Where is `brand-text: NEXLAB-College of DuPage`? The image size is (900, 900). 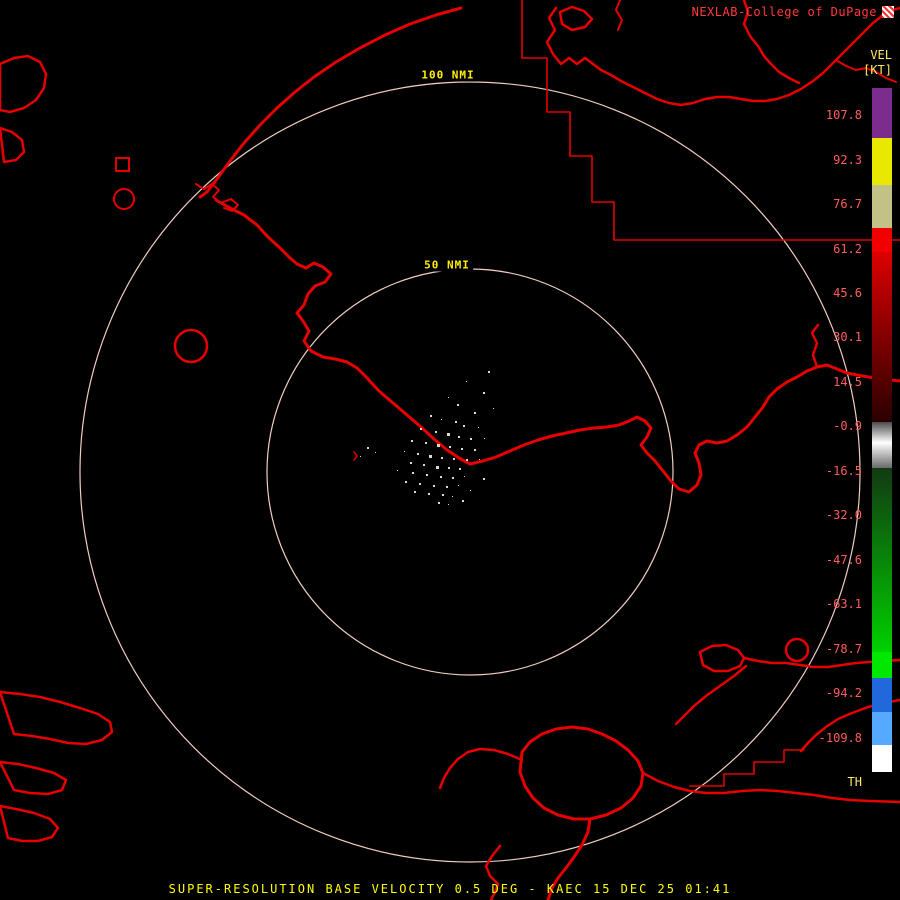
brand-text: NEXLAB-College of DuPage is located at coordinates (784, 12).